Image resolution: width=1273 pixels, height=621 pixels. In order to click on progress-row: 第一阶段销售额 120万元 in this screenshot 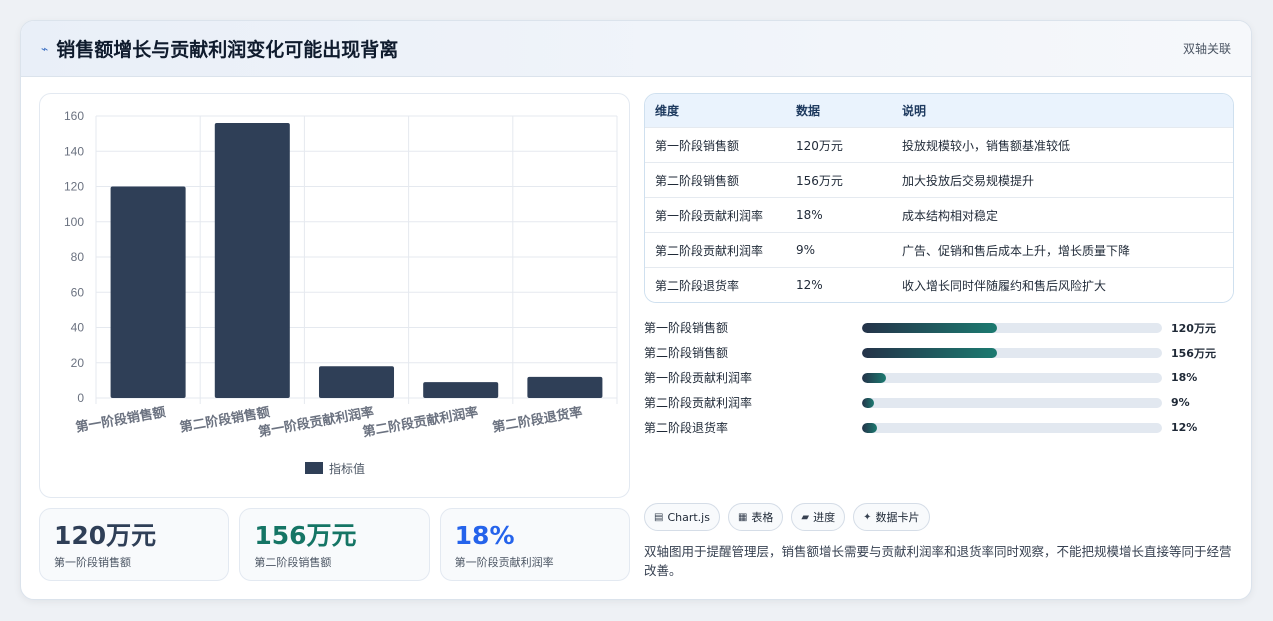, I will do `click(939, 327)`.